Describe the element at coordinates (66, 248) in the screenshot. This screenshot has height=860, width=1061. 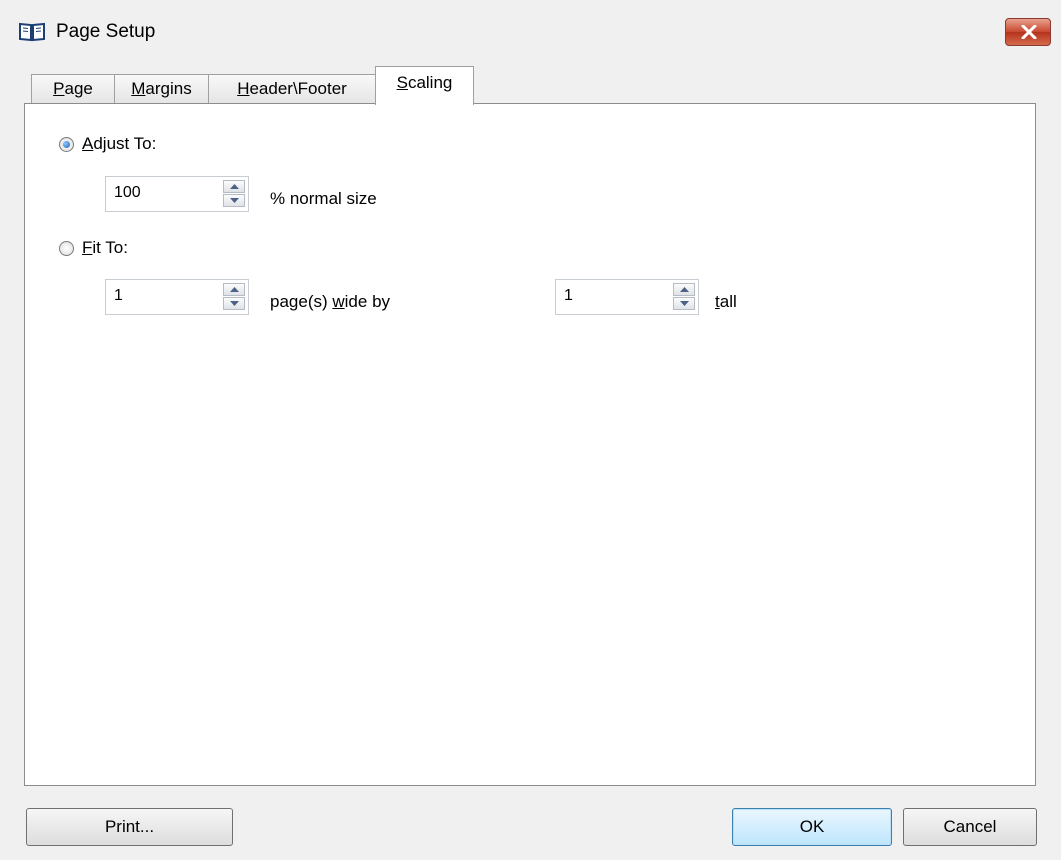
I see `fit-to-radio` at that location.